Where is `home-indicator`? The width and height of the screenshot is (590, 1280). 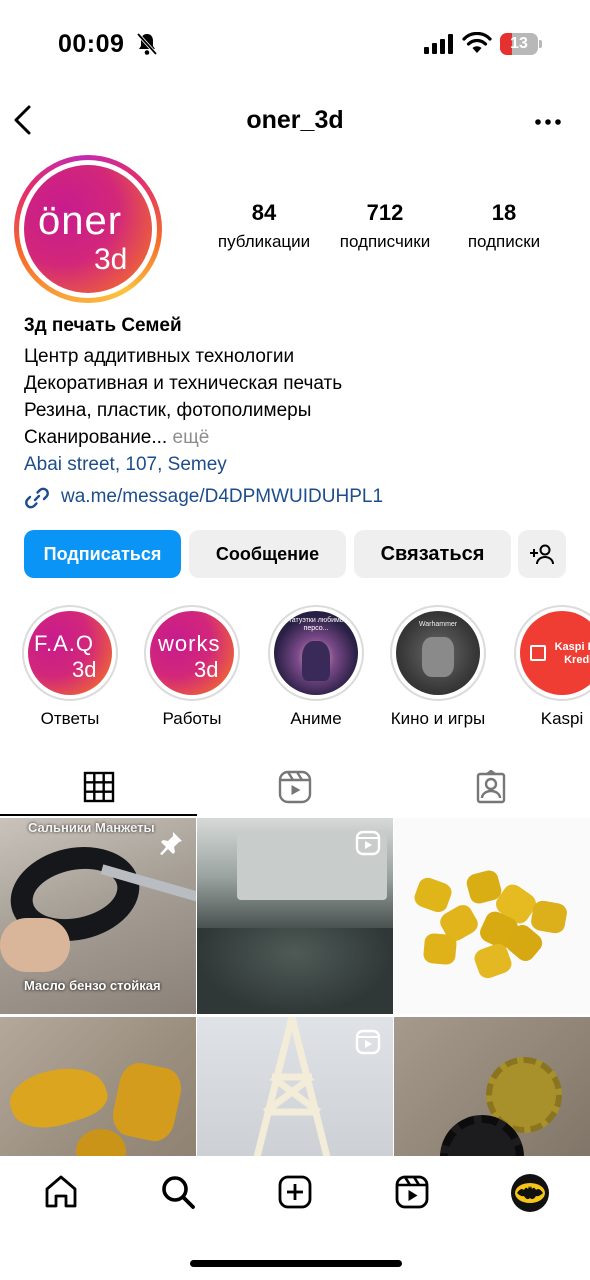 home-indicator is located at coordinates (296, 1263).